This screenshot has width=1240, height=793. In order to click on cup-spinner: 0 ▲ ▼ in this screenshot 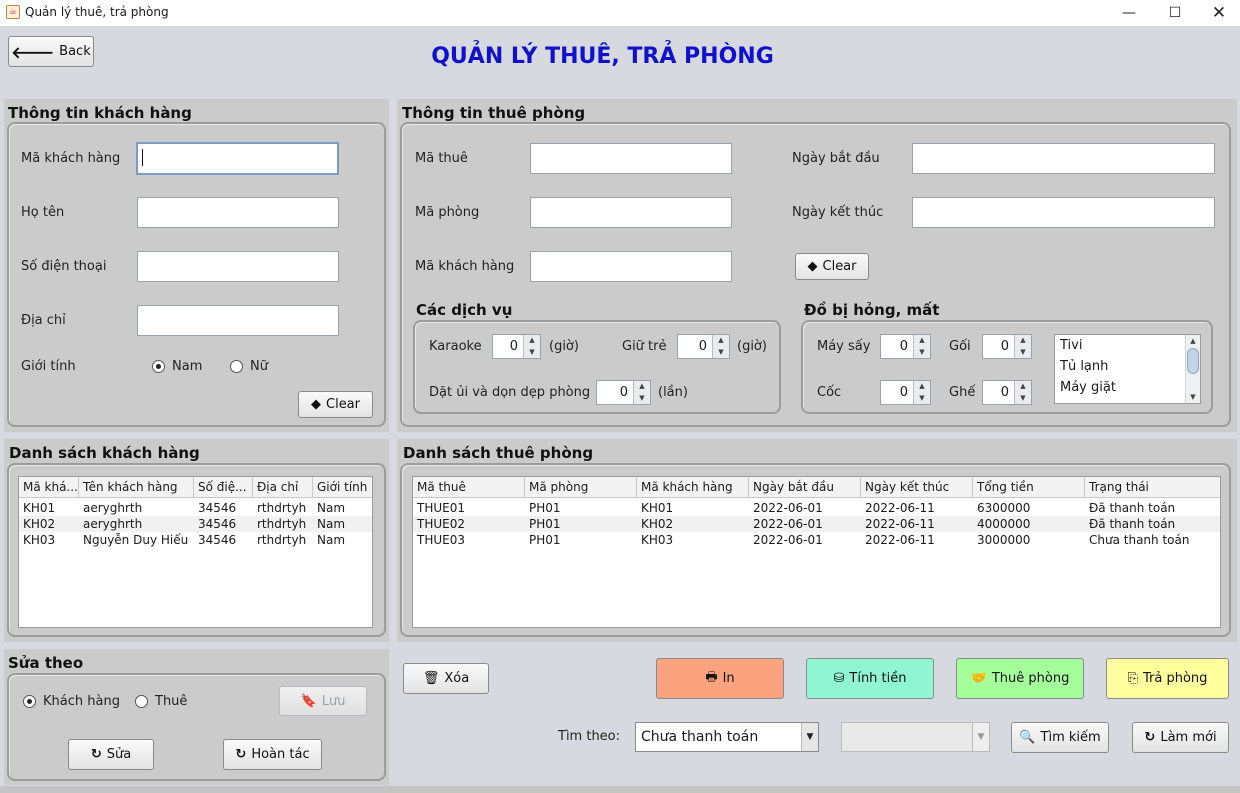, I will do `click(905, 392)`.